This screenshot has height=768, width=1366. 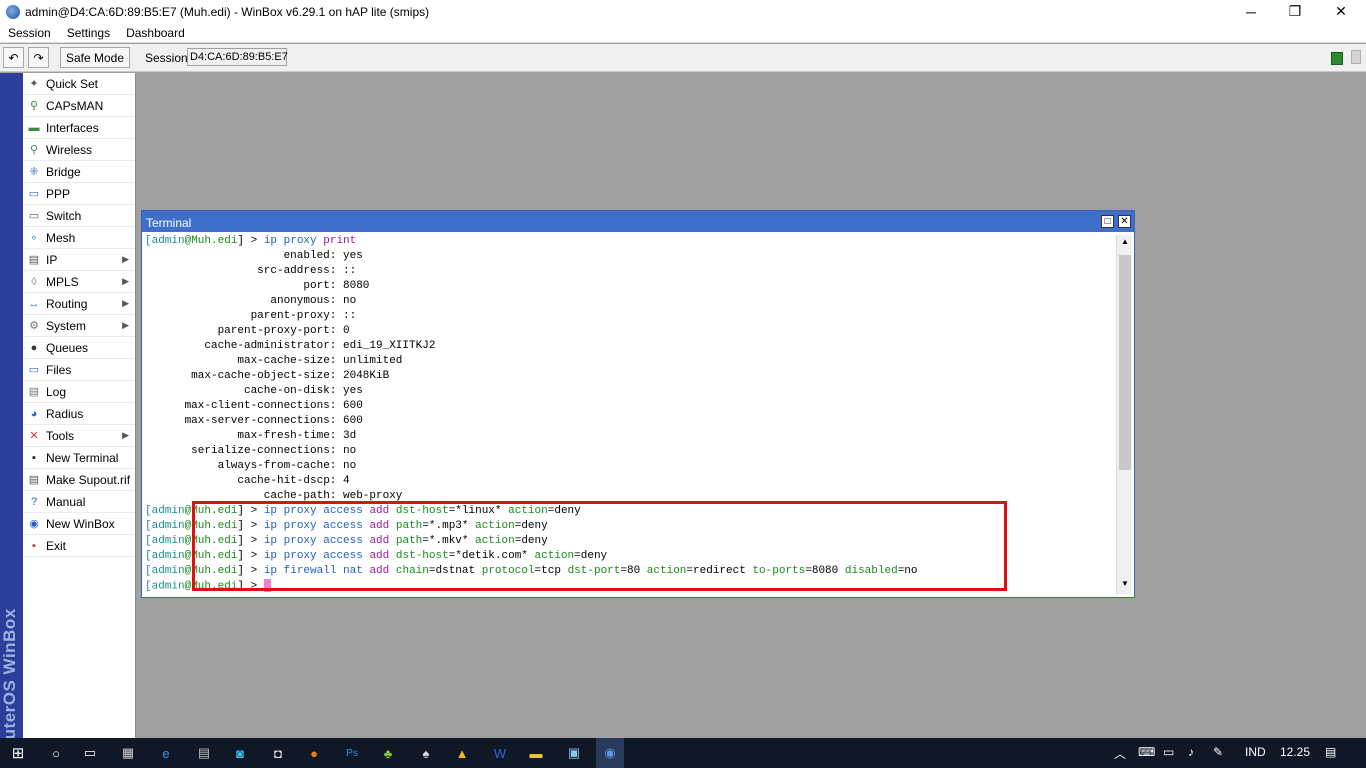 I want to click on file-explorer-icon: ▬, so click(x=536, y=753).